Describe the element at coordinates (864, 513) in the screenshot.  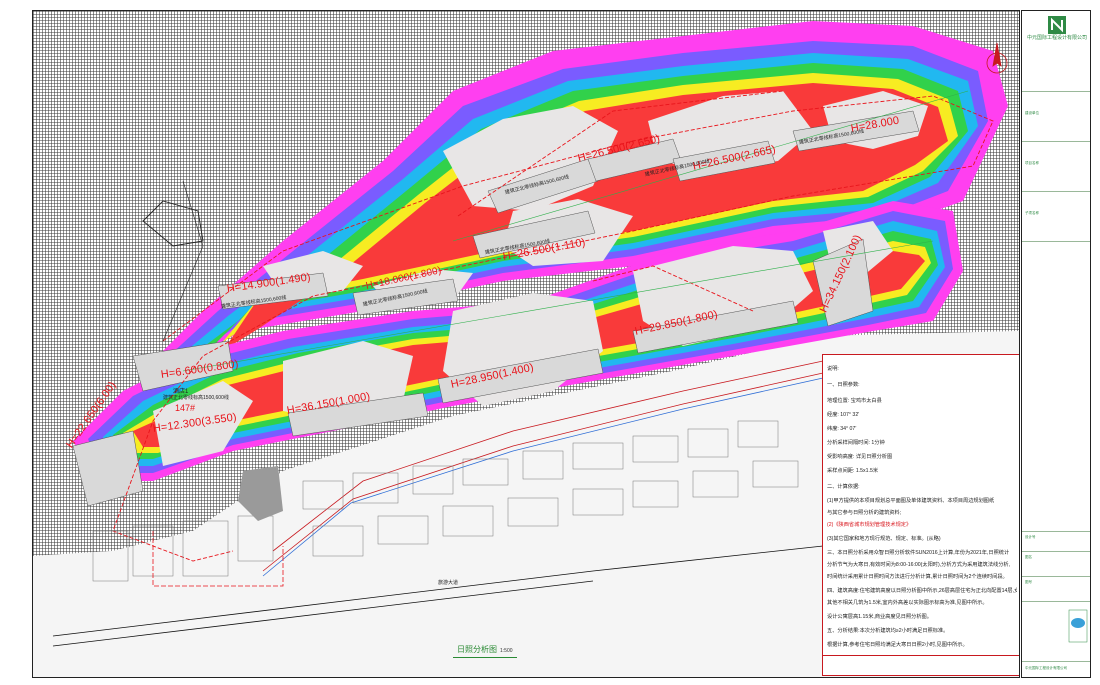
I see `note-line: 与其它参与日照分析的建筑资料;` at that location.